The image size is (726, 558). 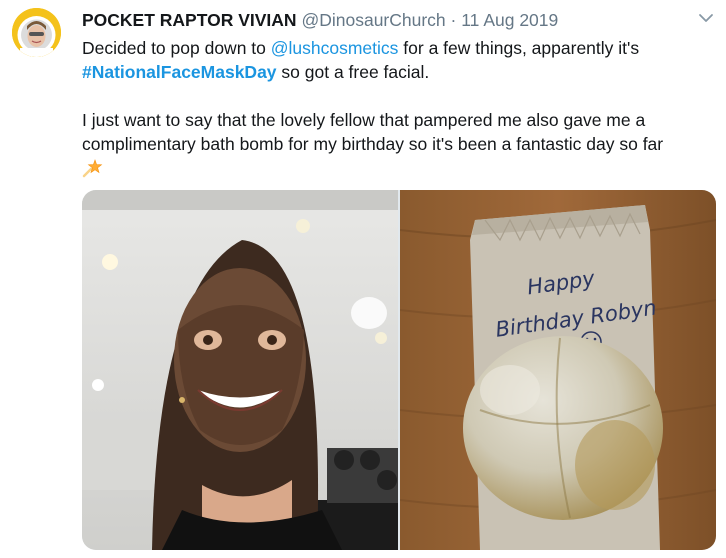 What do you see at coordinates (353, 72) in the screenshot?
I see `text-fragment: so got a free facial.` at bounding box center [353, 72].